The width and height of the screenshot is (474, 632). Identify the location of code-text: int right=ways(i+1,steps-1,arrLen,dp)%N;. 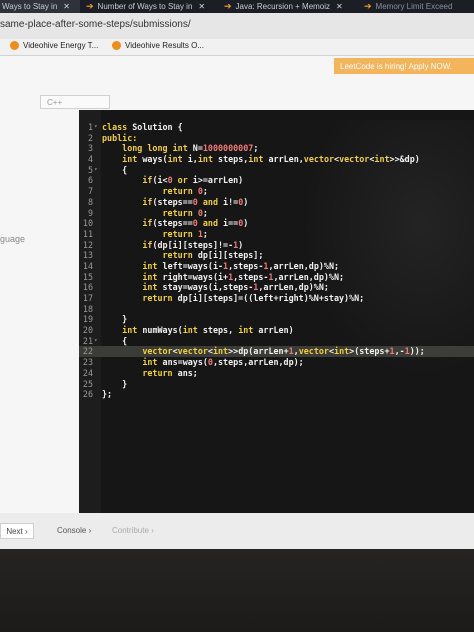
(243, 276).